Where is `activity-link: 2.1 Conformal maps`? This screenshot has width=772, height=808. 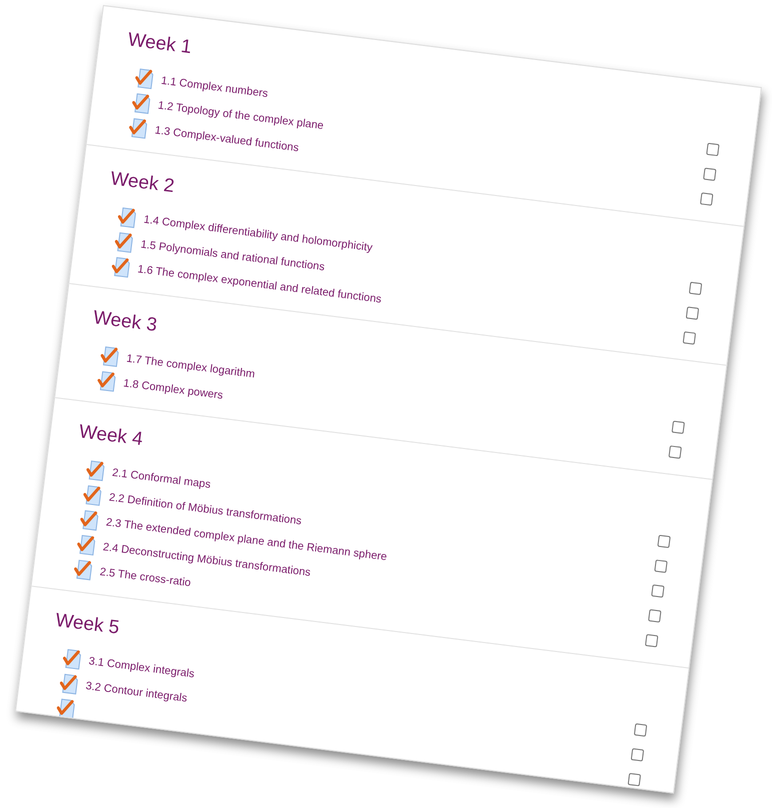
activity-link: 2.1 Conformal maps is located at coordinates (162, 478).